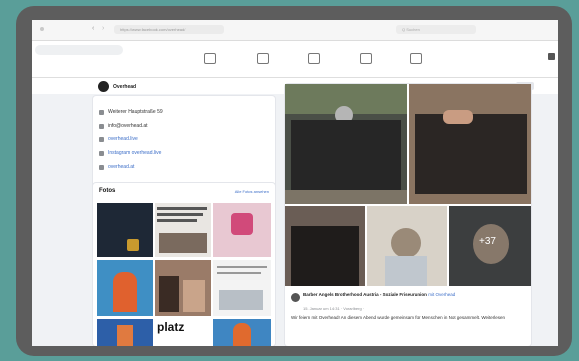 This screenshot has width=579, height=361. I want to click on menu-grid-icon, so click(551, 56).